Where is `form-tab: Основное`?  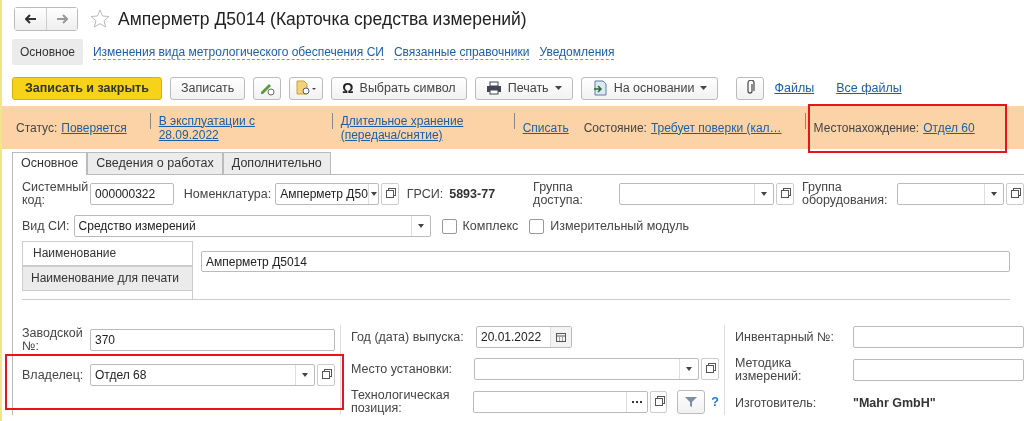 form-tab: Основное is located at coordinates (50, 163).